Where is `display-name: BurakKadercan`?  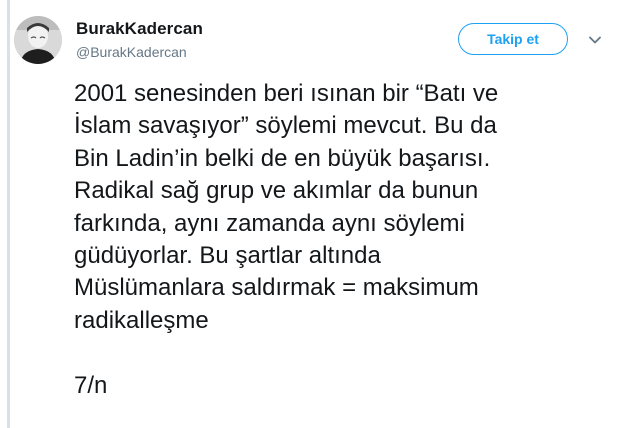
display-name: BurakKadercan is located at coordinates (139, 29).